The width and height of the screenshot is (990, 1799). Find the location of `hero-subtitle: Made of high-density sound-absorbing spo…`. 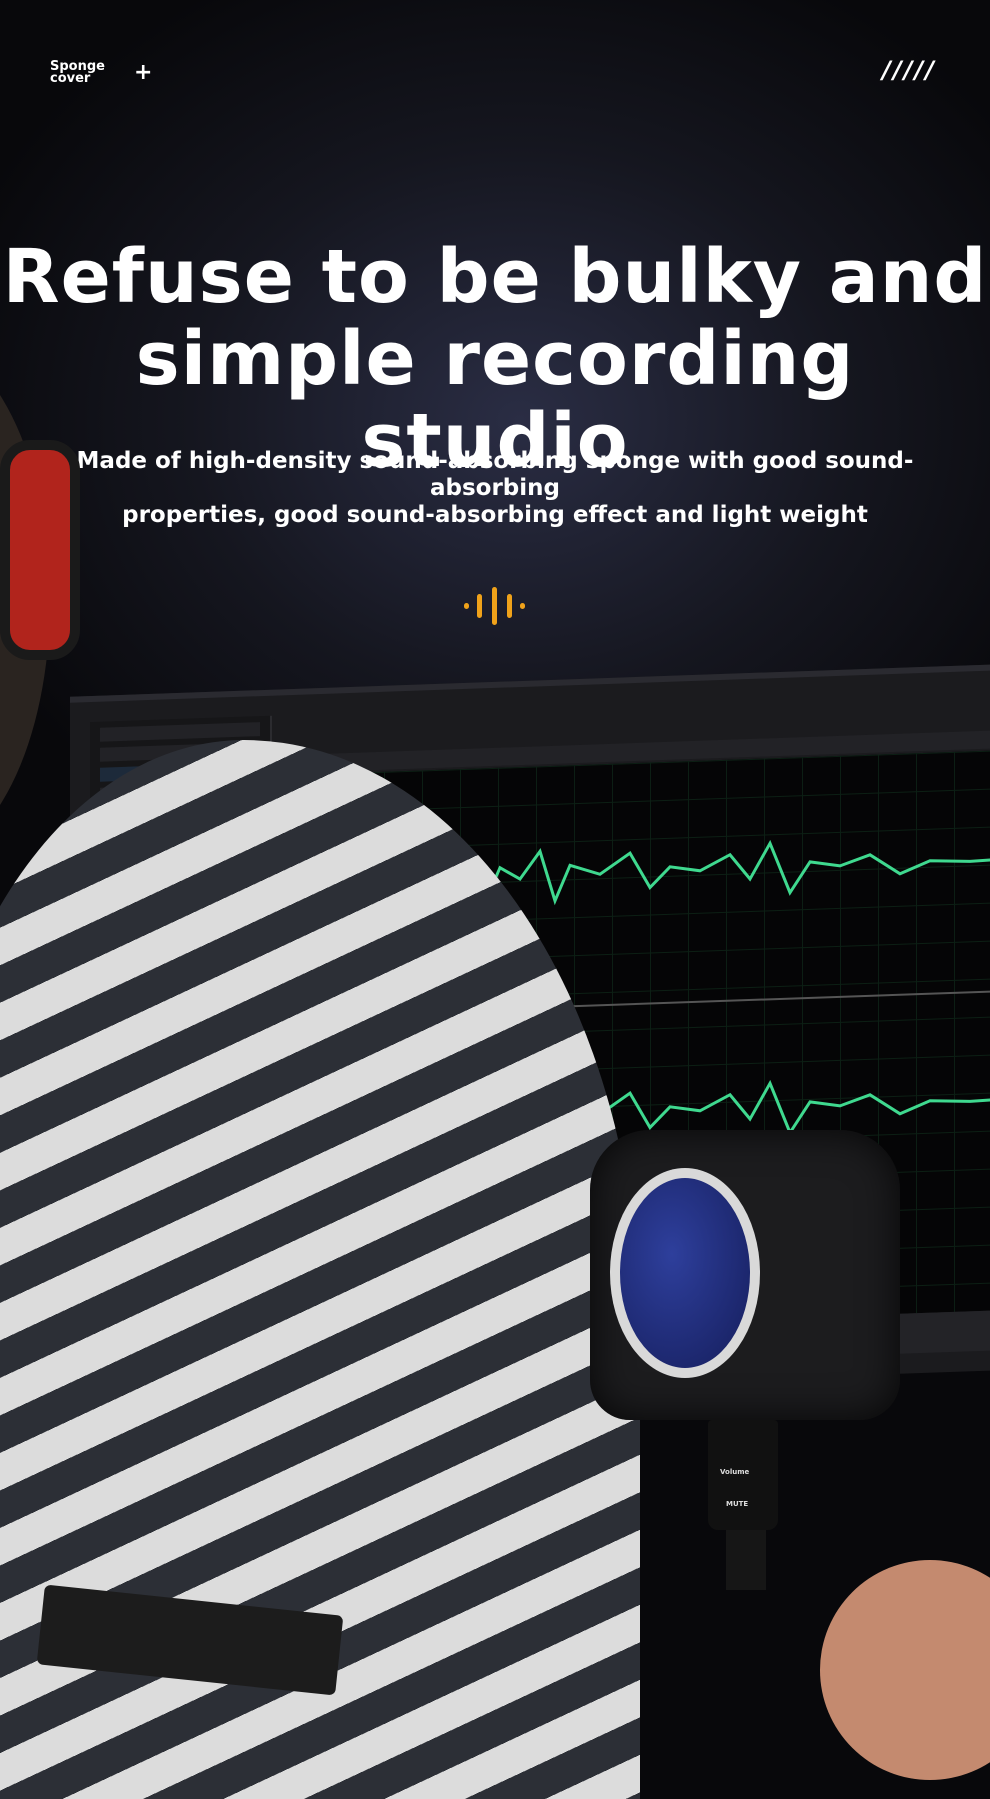

hero-subtitle: Made of high-density sound-absorbing spo… is located at coordinates (495, 488).